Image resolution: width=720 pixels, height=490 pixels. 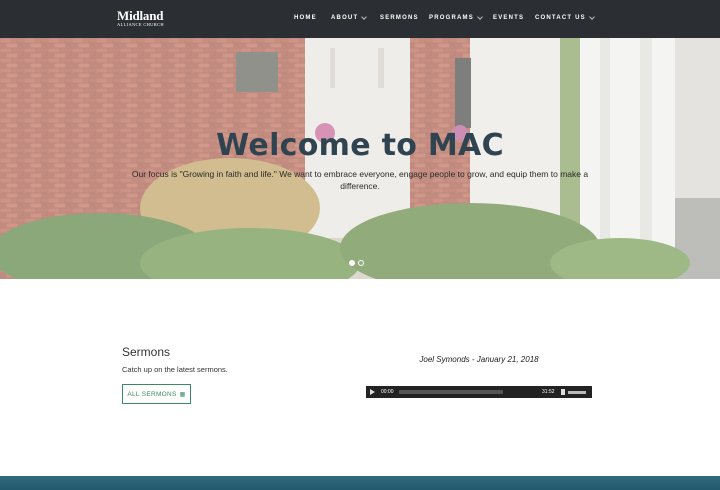 What do you see at coordinates (360, 145) in the screenshot?
I see `hero-title: Welcome to MAC` at bounding box center [360, 145].